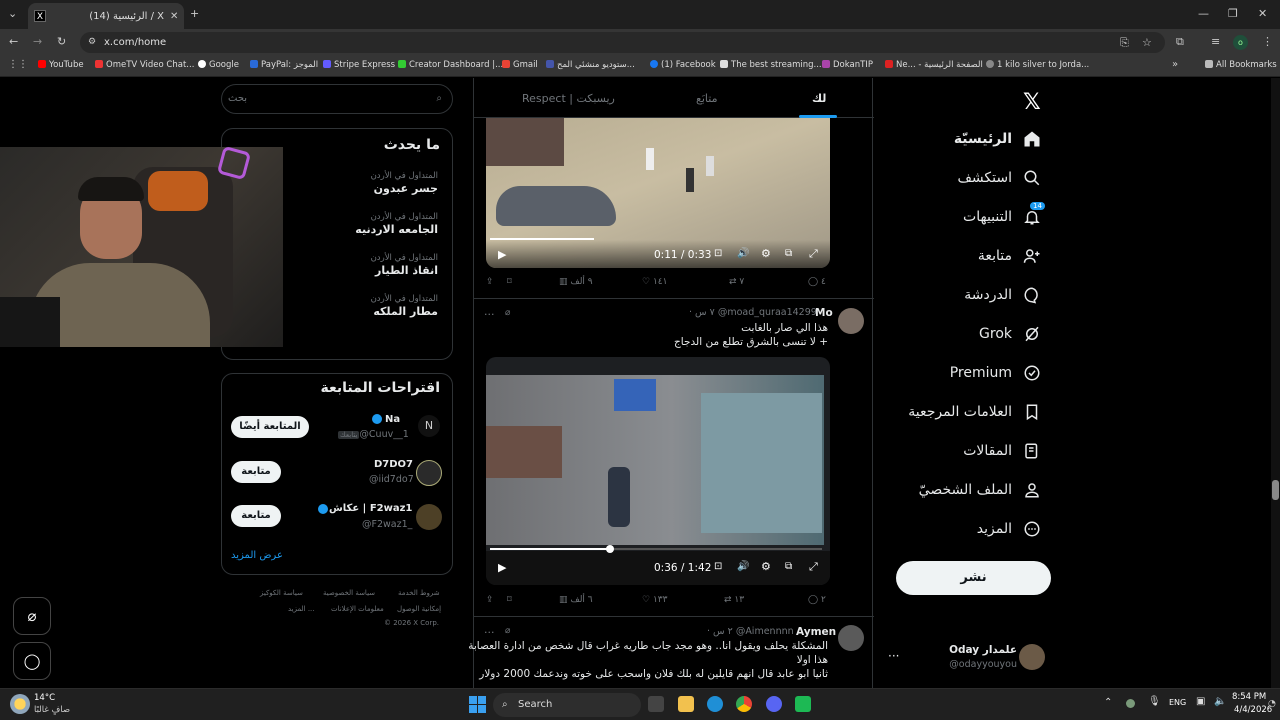  What do you see at coordinates (567, 705) in the screenshot?
I see `taskbar-search: ⌕ Search` at bounding box center [567, 705].